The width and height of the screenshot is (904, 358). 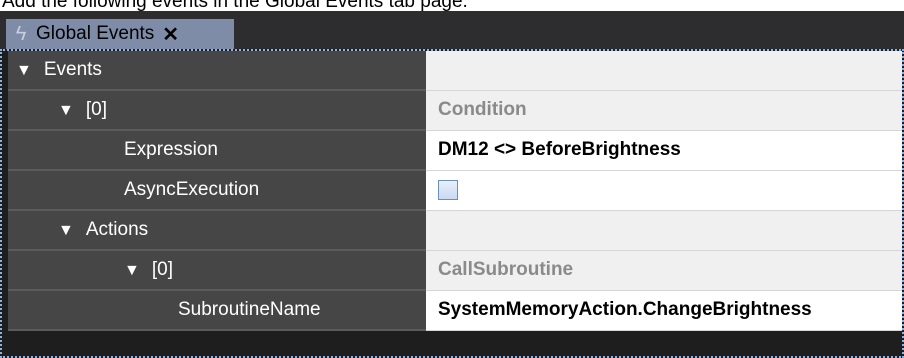 I want to click on lightning-icon: ϟ, so click(x=21, y=33).